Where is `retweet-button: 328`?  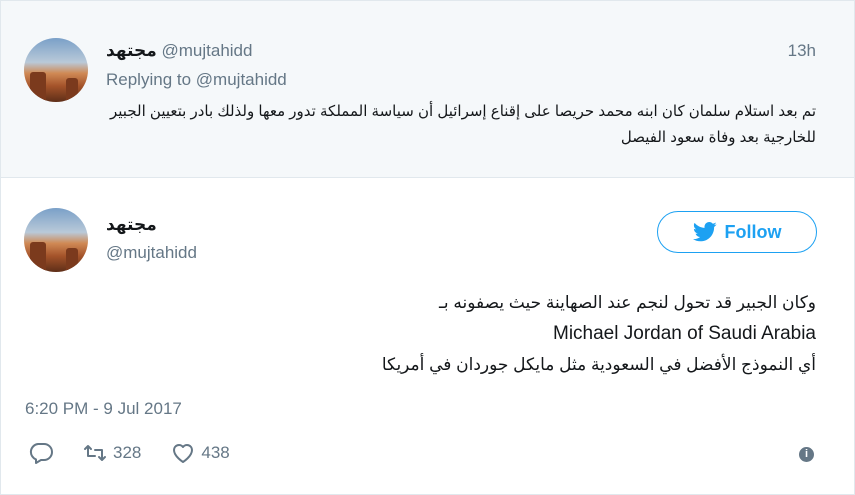
retweet-button: 328 is located at coordinates (112, 453).